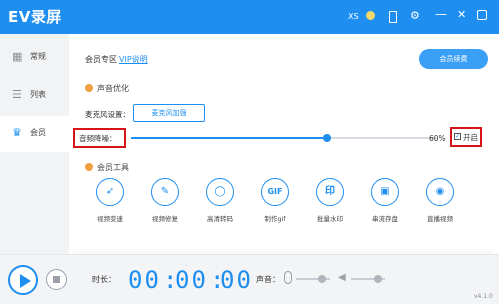  What do you see at coordinates (385, 192) in the screenshot?
I see `save-icon: ▣` at bounding box center [385, 192].